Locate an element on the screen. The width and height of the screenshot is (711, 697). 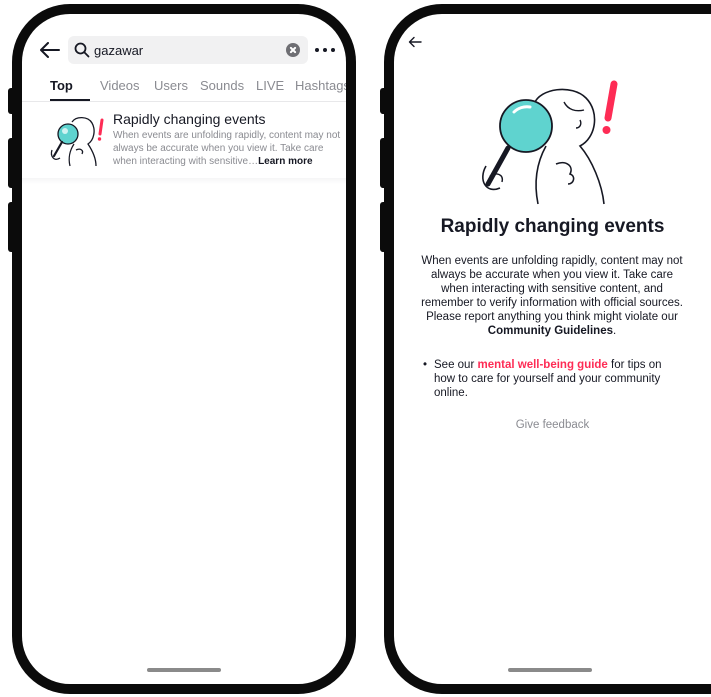
search-input is located at coordinates (184, 50).